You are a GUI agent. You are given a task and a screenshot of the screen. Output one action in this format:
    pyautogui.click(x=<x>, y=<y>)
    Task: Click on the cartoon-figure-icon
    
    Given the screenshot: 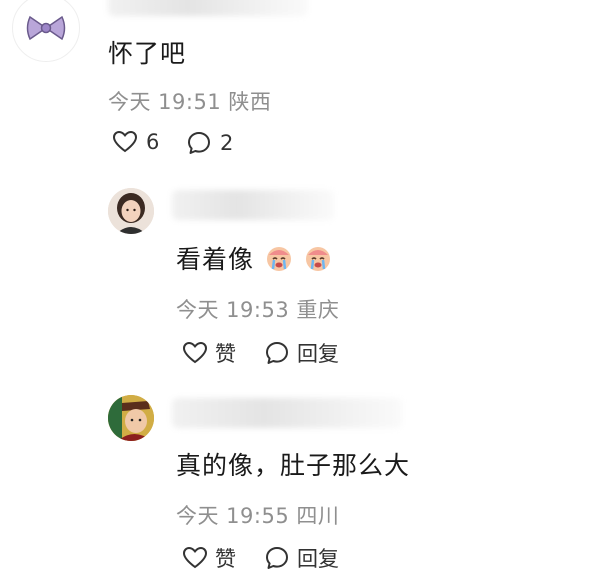 What is the action you would take?
    pyautogui.click(x=131, y=418)
    